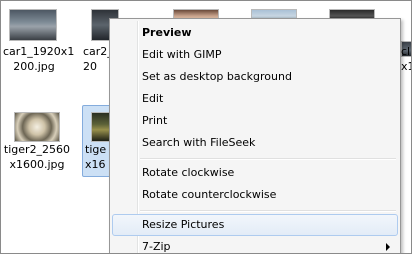  I want to click on menu-item-7zip: 7-Zip, so click(255, 244).